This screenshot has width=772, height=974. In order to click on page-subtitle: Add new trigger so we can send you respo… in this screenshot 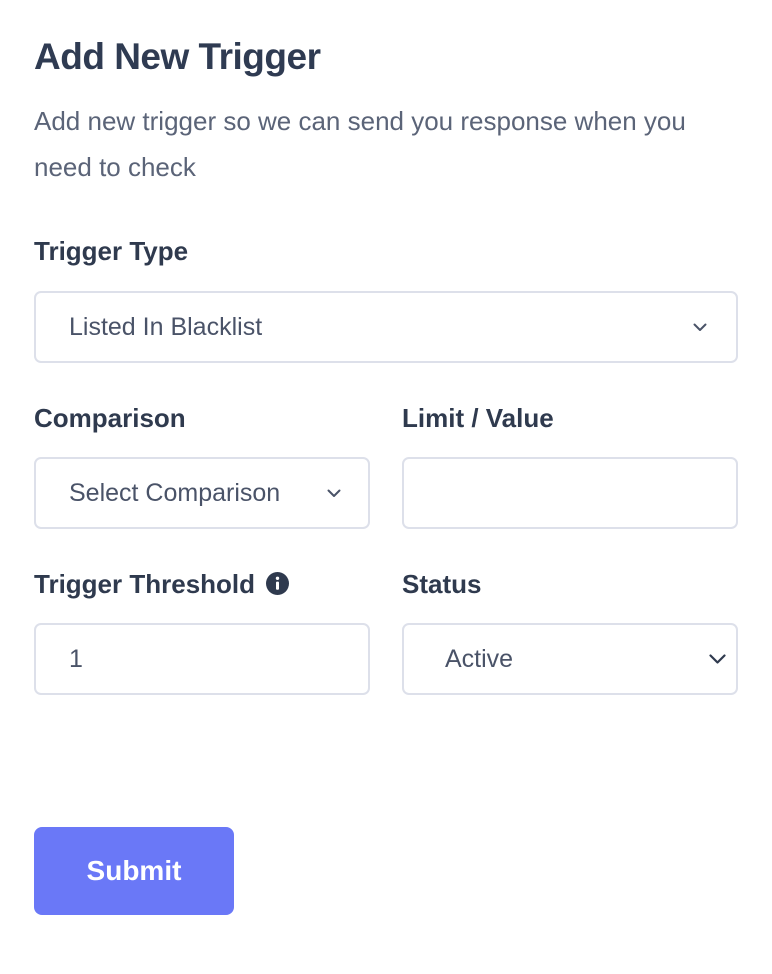, I will do `click(360, 144)`.